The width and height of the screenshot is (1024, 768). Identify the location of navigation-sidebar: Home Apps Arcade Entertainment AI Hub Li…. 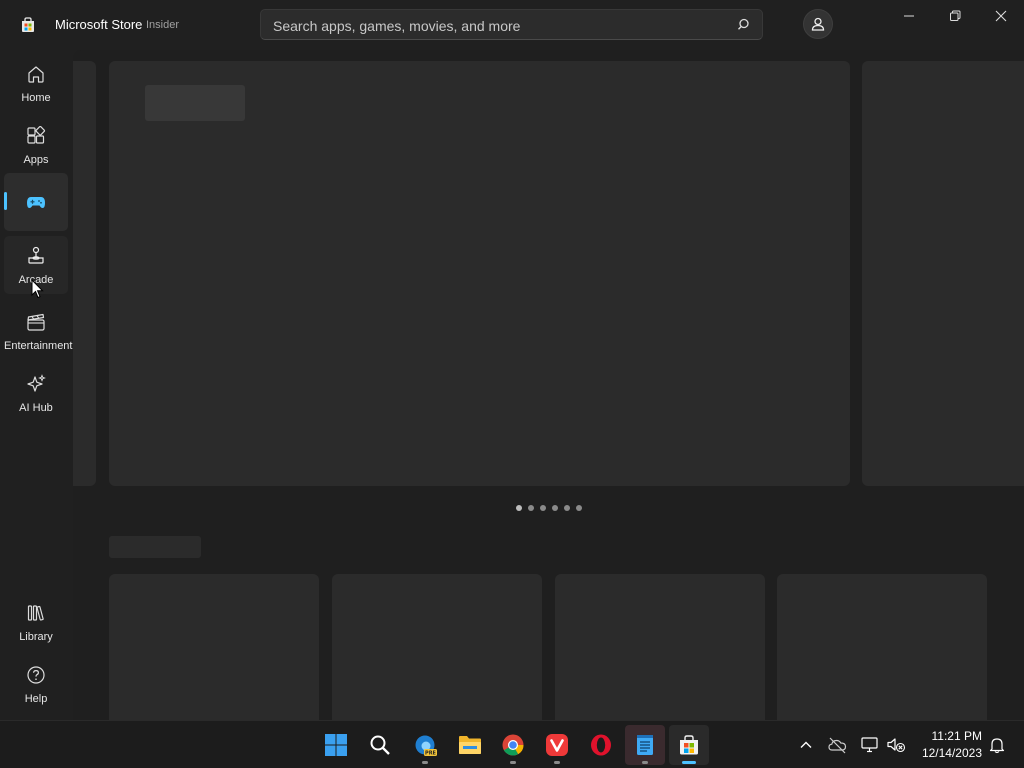
(36, 385).